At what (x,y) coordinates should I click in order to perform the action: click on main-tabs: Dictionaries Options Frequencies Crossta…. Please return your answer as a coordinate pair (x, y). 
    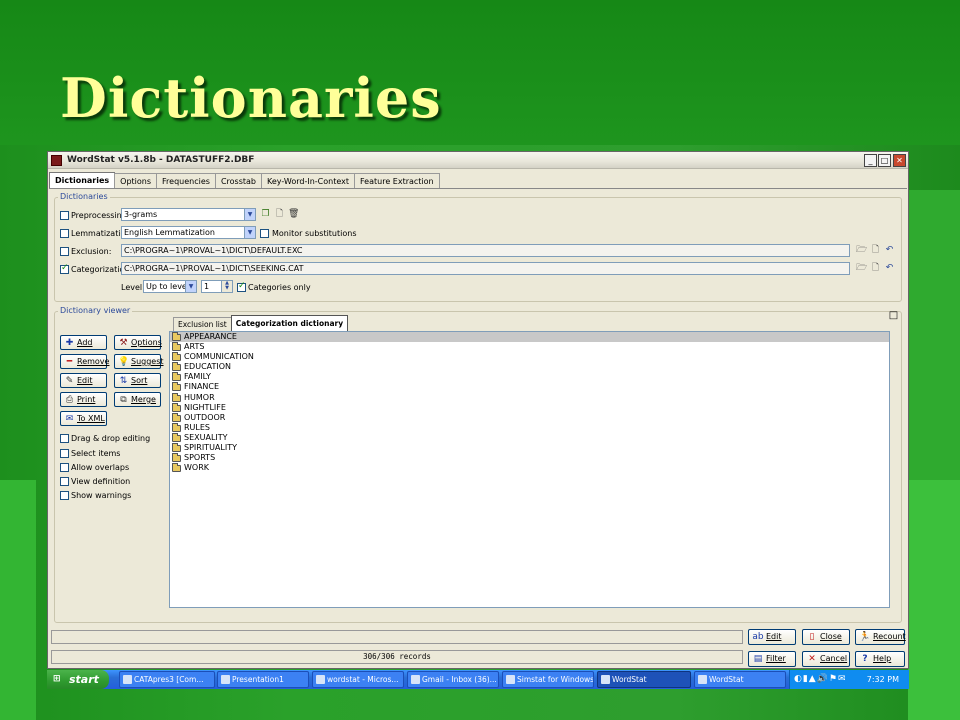
    Looking at the image, I should click on (244, 180).